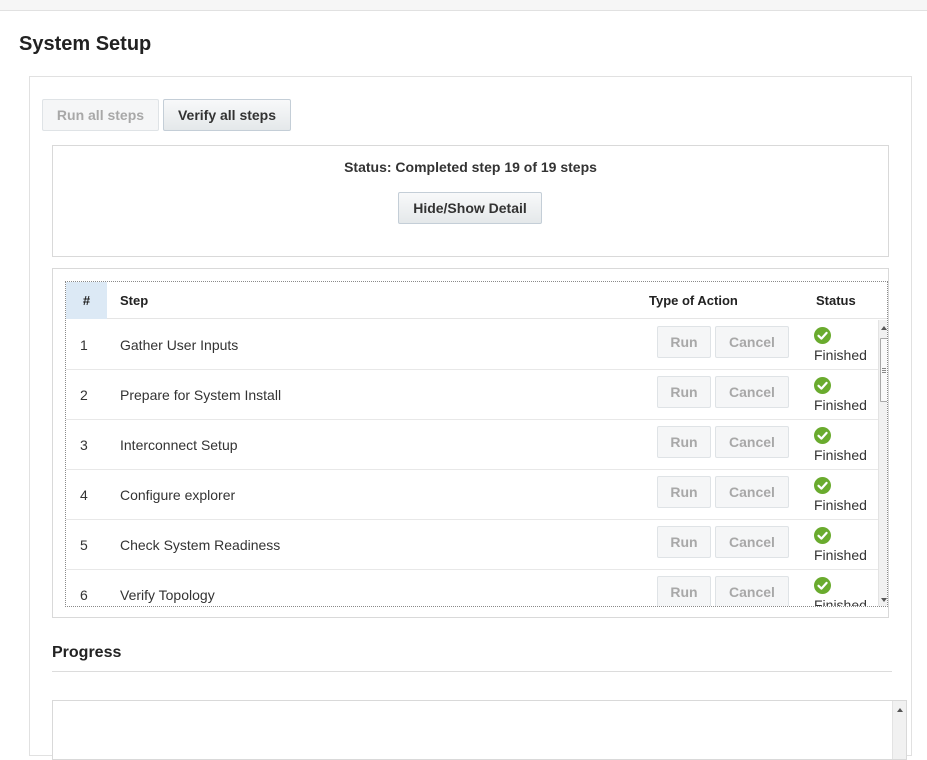 Image resolution: width=927 pixels, height=760 pixels. Describe the element at coordinates (479, 730) in the screenshot. I see `progress-log-area` at that location.